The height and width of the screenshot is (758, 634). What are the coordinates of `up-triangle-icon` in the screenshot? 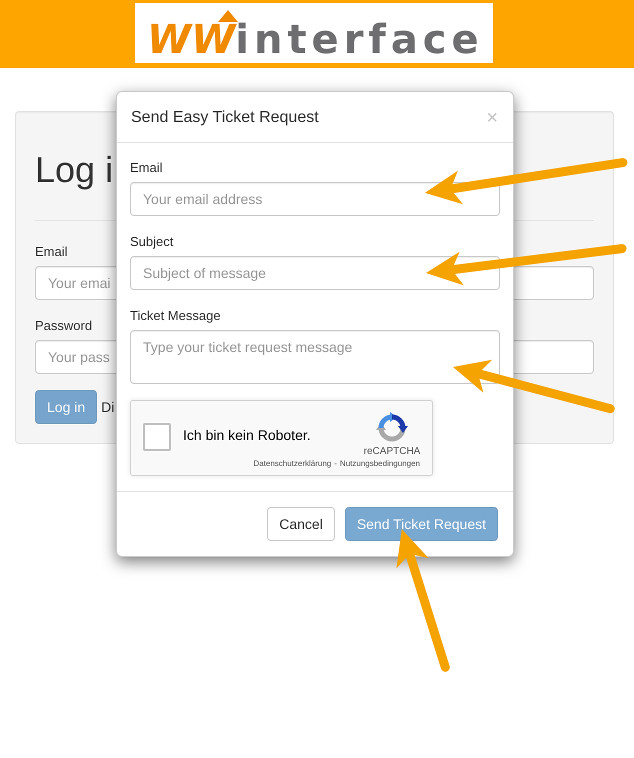 It's located at (228, 16).